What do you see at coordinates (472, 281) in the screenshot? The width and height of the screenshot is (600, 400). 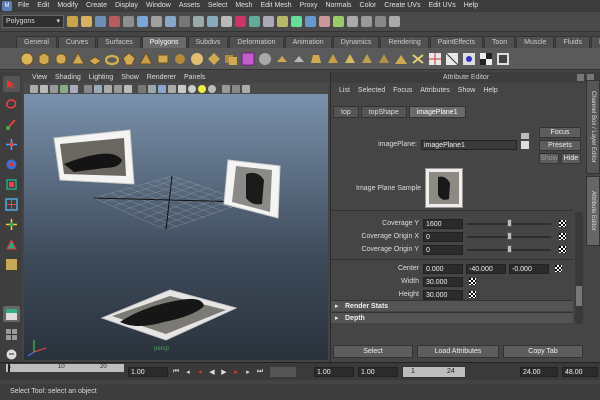 I see `width-map-icon` at bounding box center [472, 281].